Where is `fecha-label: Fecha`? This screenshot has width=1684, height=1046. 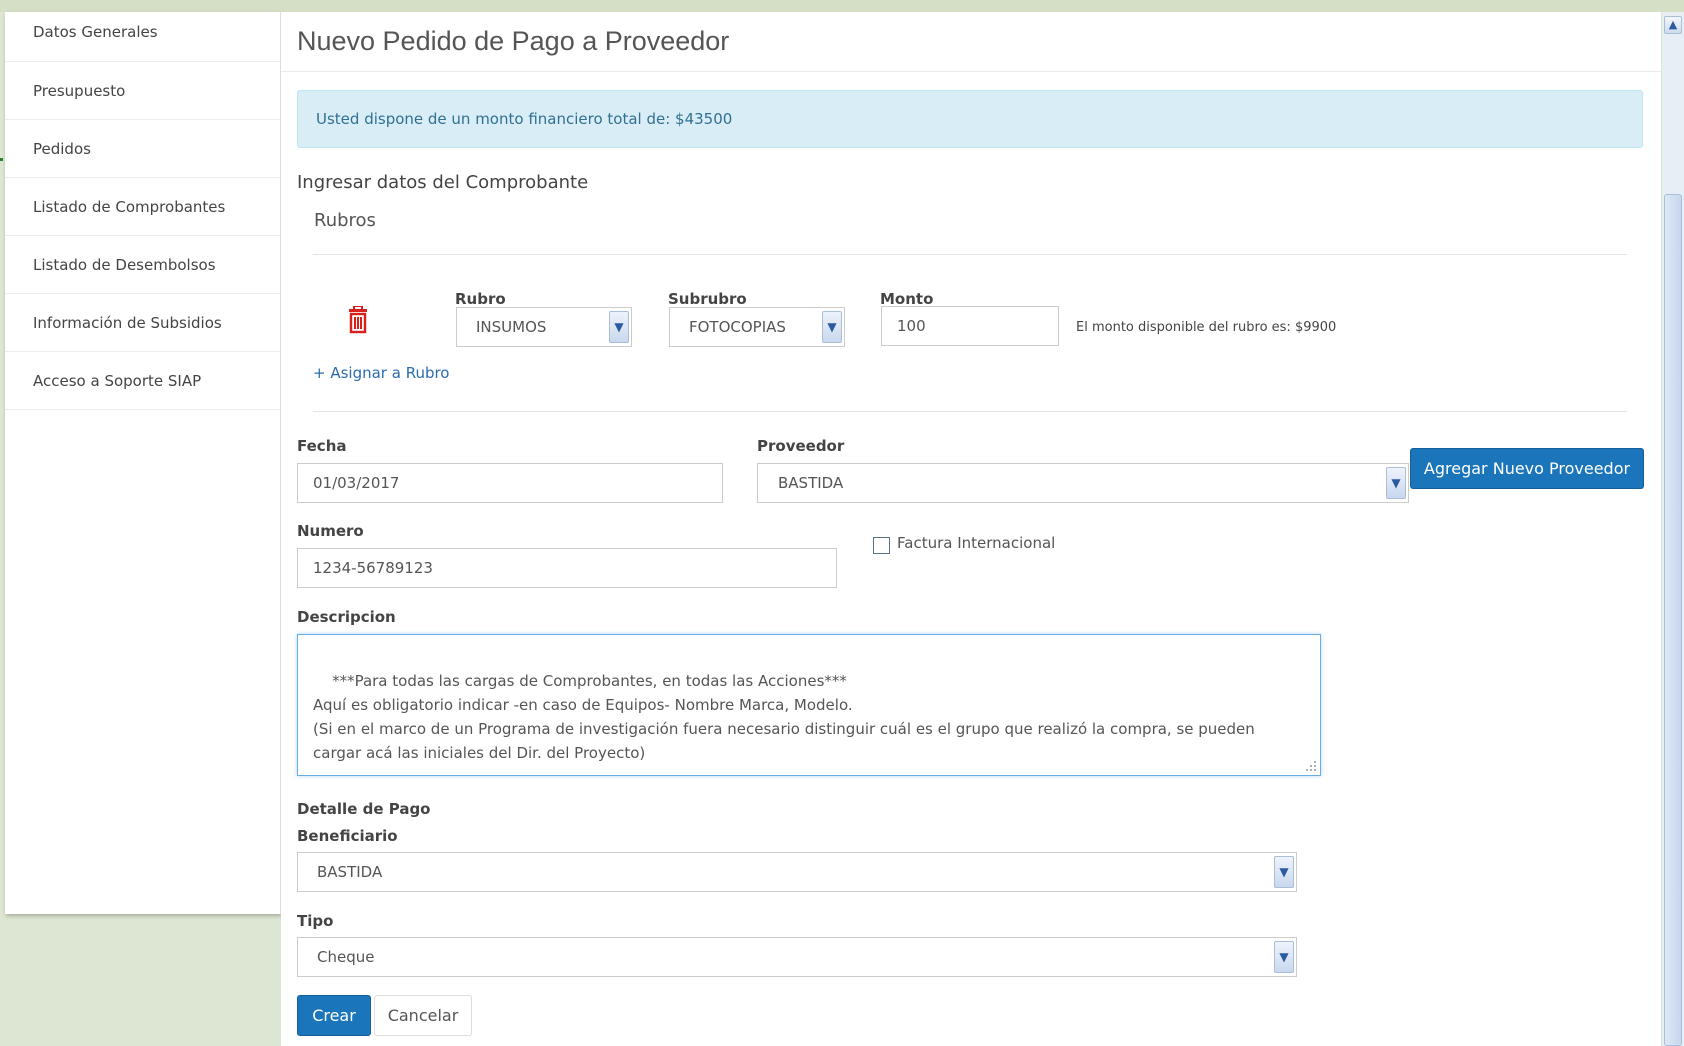
fecha-label: Fecha is located at coordinates (322, 446).